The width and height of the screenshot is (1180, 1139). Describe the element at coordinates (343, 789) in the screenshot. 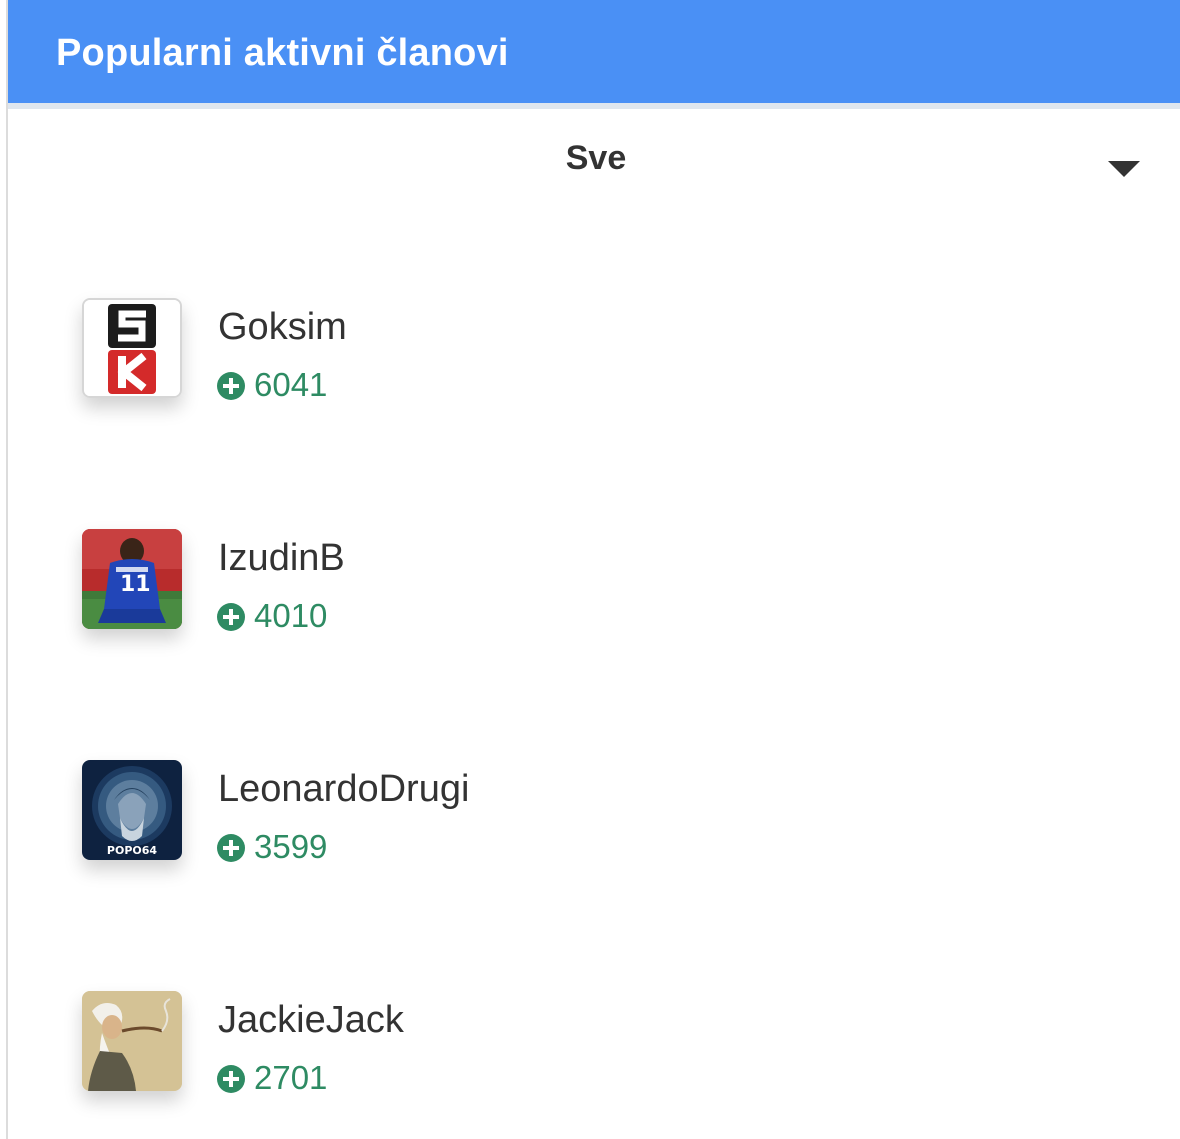

I see `member-name: LeonardoDrugi` at that location.